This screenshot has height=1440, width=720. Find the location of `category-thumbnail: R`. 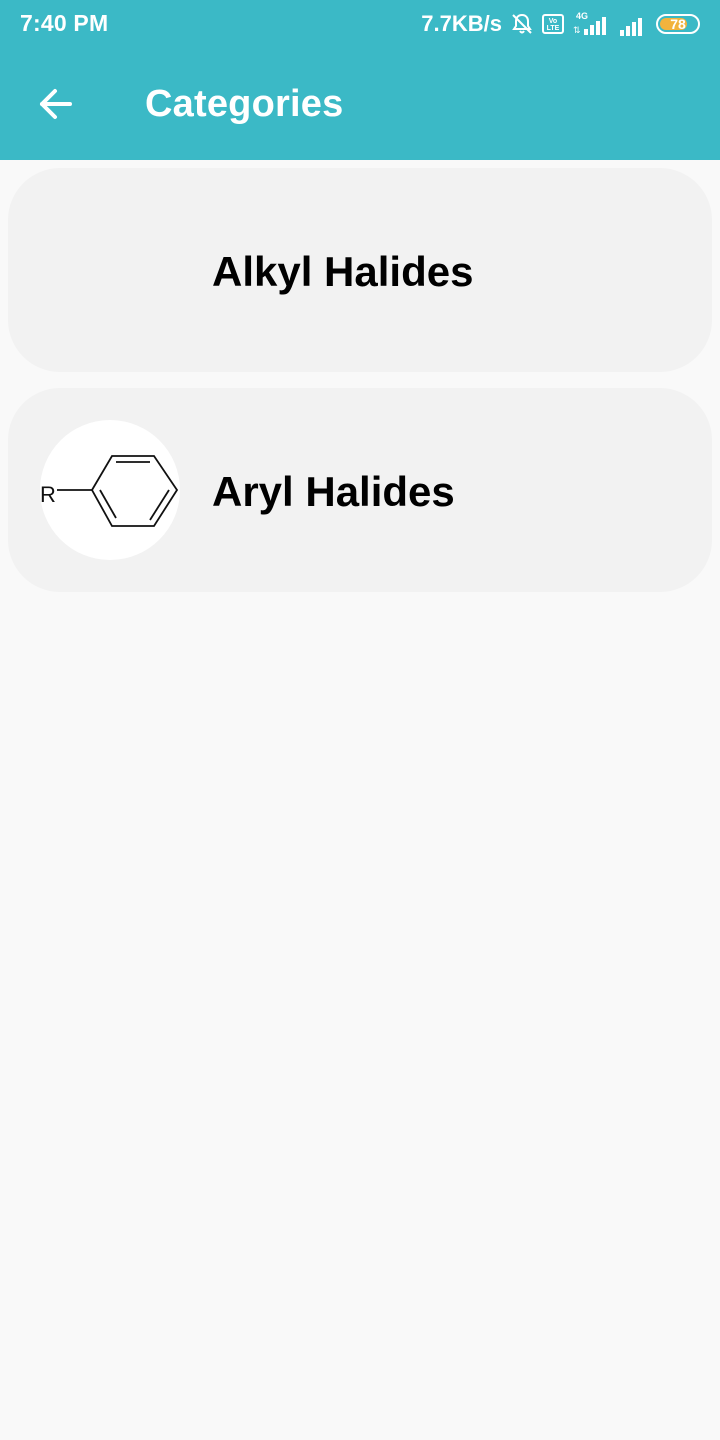

category-thumbnail: R is located at coordinates (110, 490).